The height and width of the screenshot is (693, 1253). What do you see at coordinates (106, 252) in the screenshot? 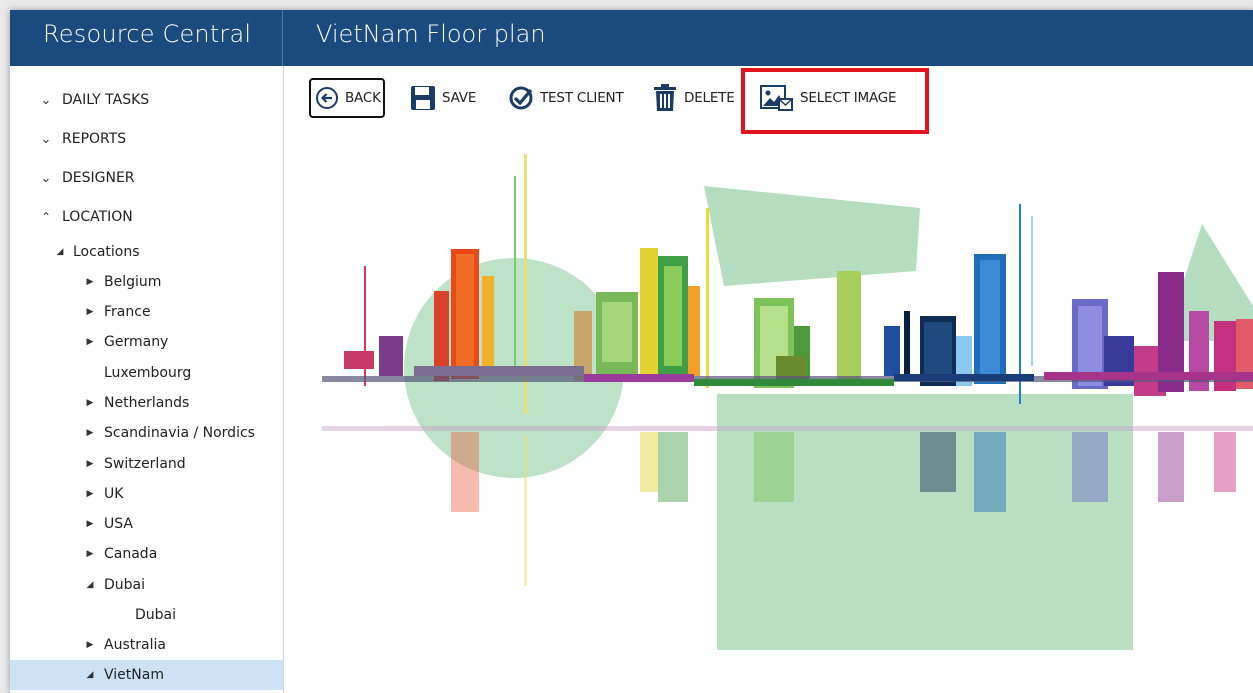
I see `tree-item-label: Locations` at bounding box center [106, 252].